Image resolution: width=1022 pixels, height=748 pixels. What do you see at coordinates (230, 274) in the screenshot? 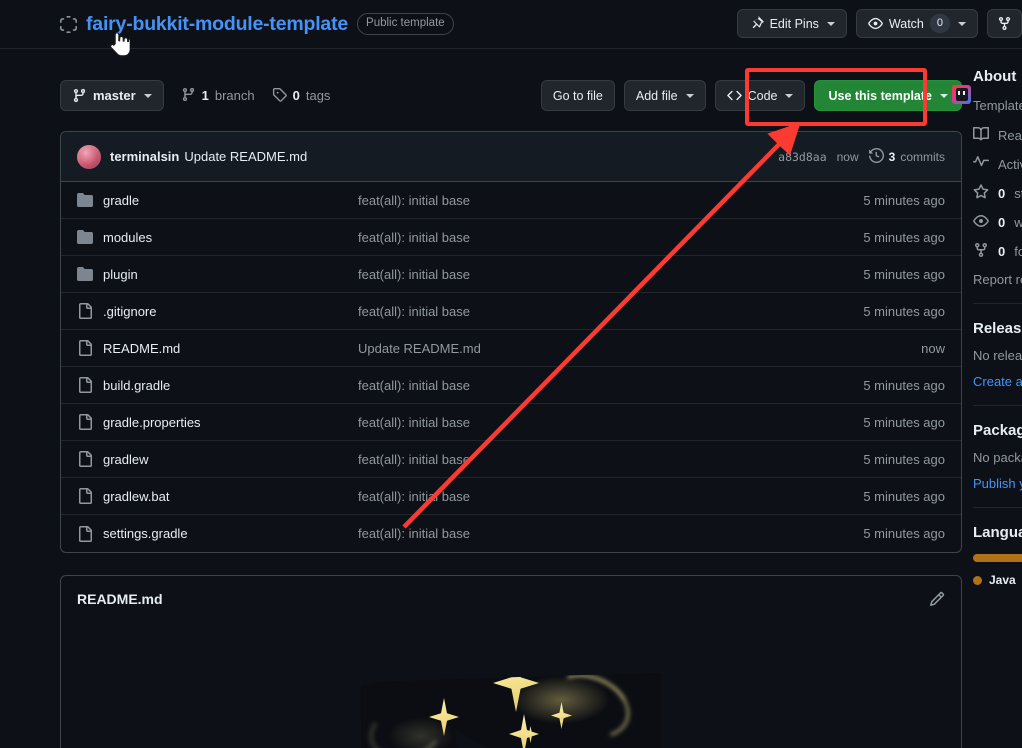
I see `file-name: plugin` at bounding box center [230, 274].